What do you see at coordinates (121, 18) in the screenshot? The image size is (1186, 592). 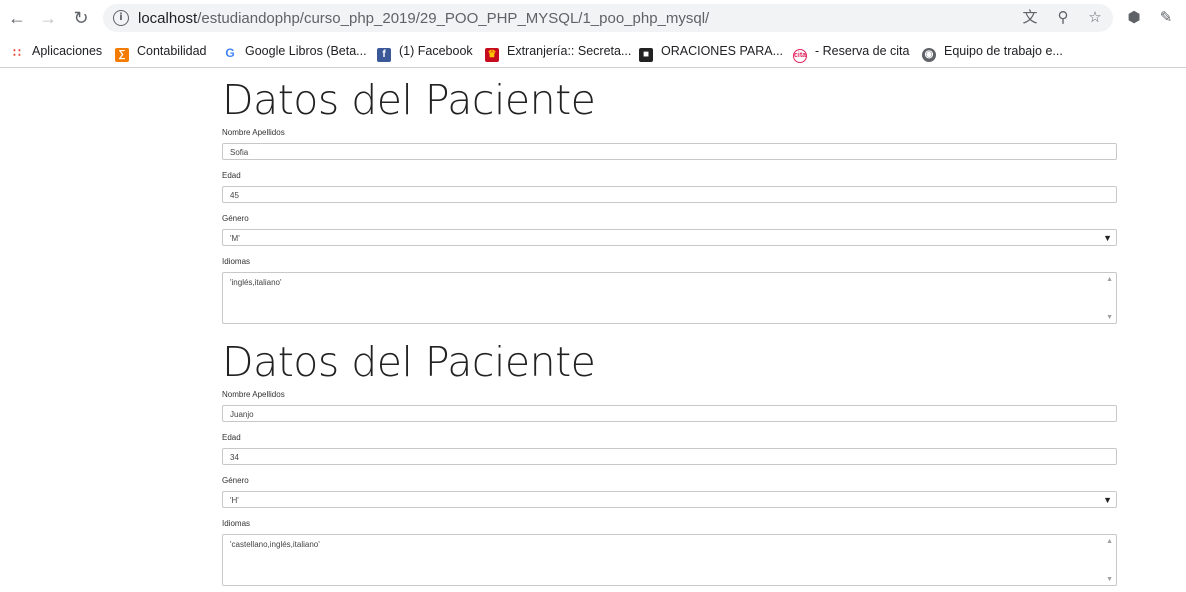 I see `info-icon: i` at bounding box center [121, 18].